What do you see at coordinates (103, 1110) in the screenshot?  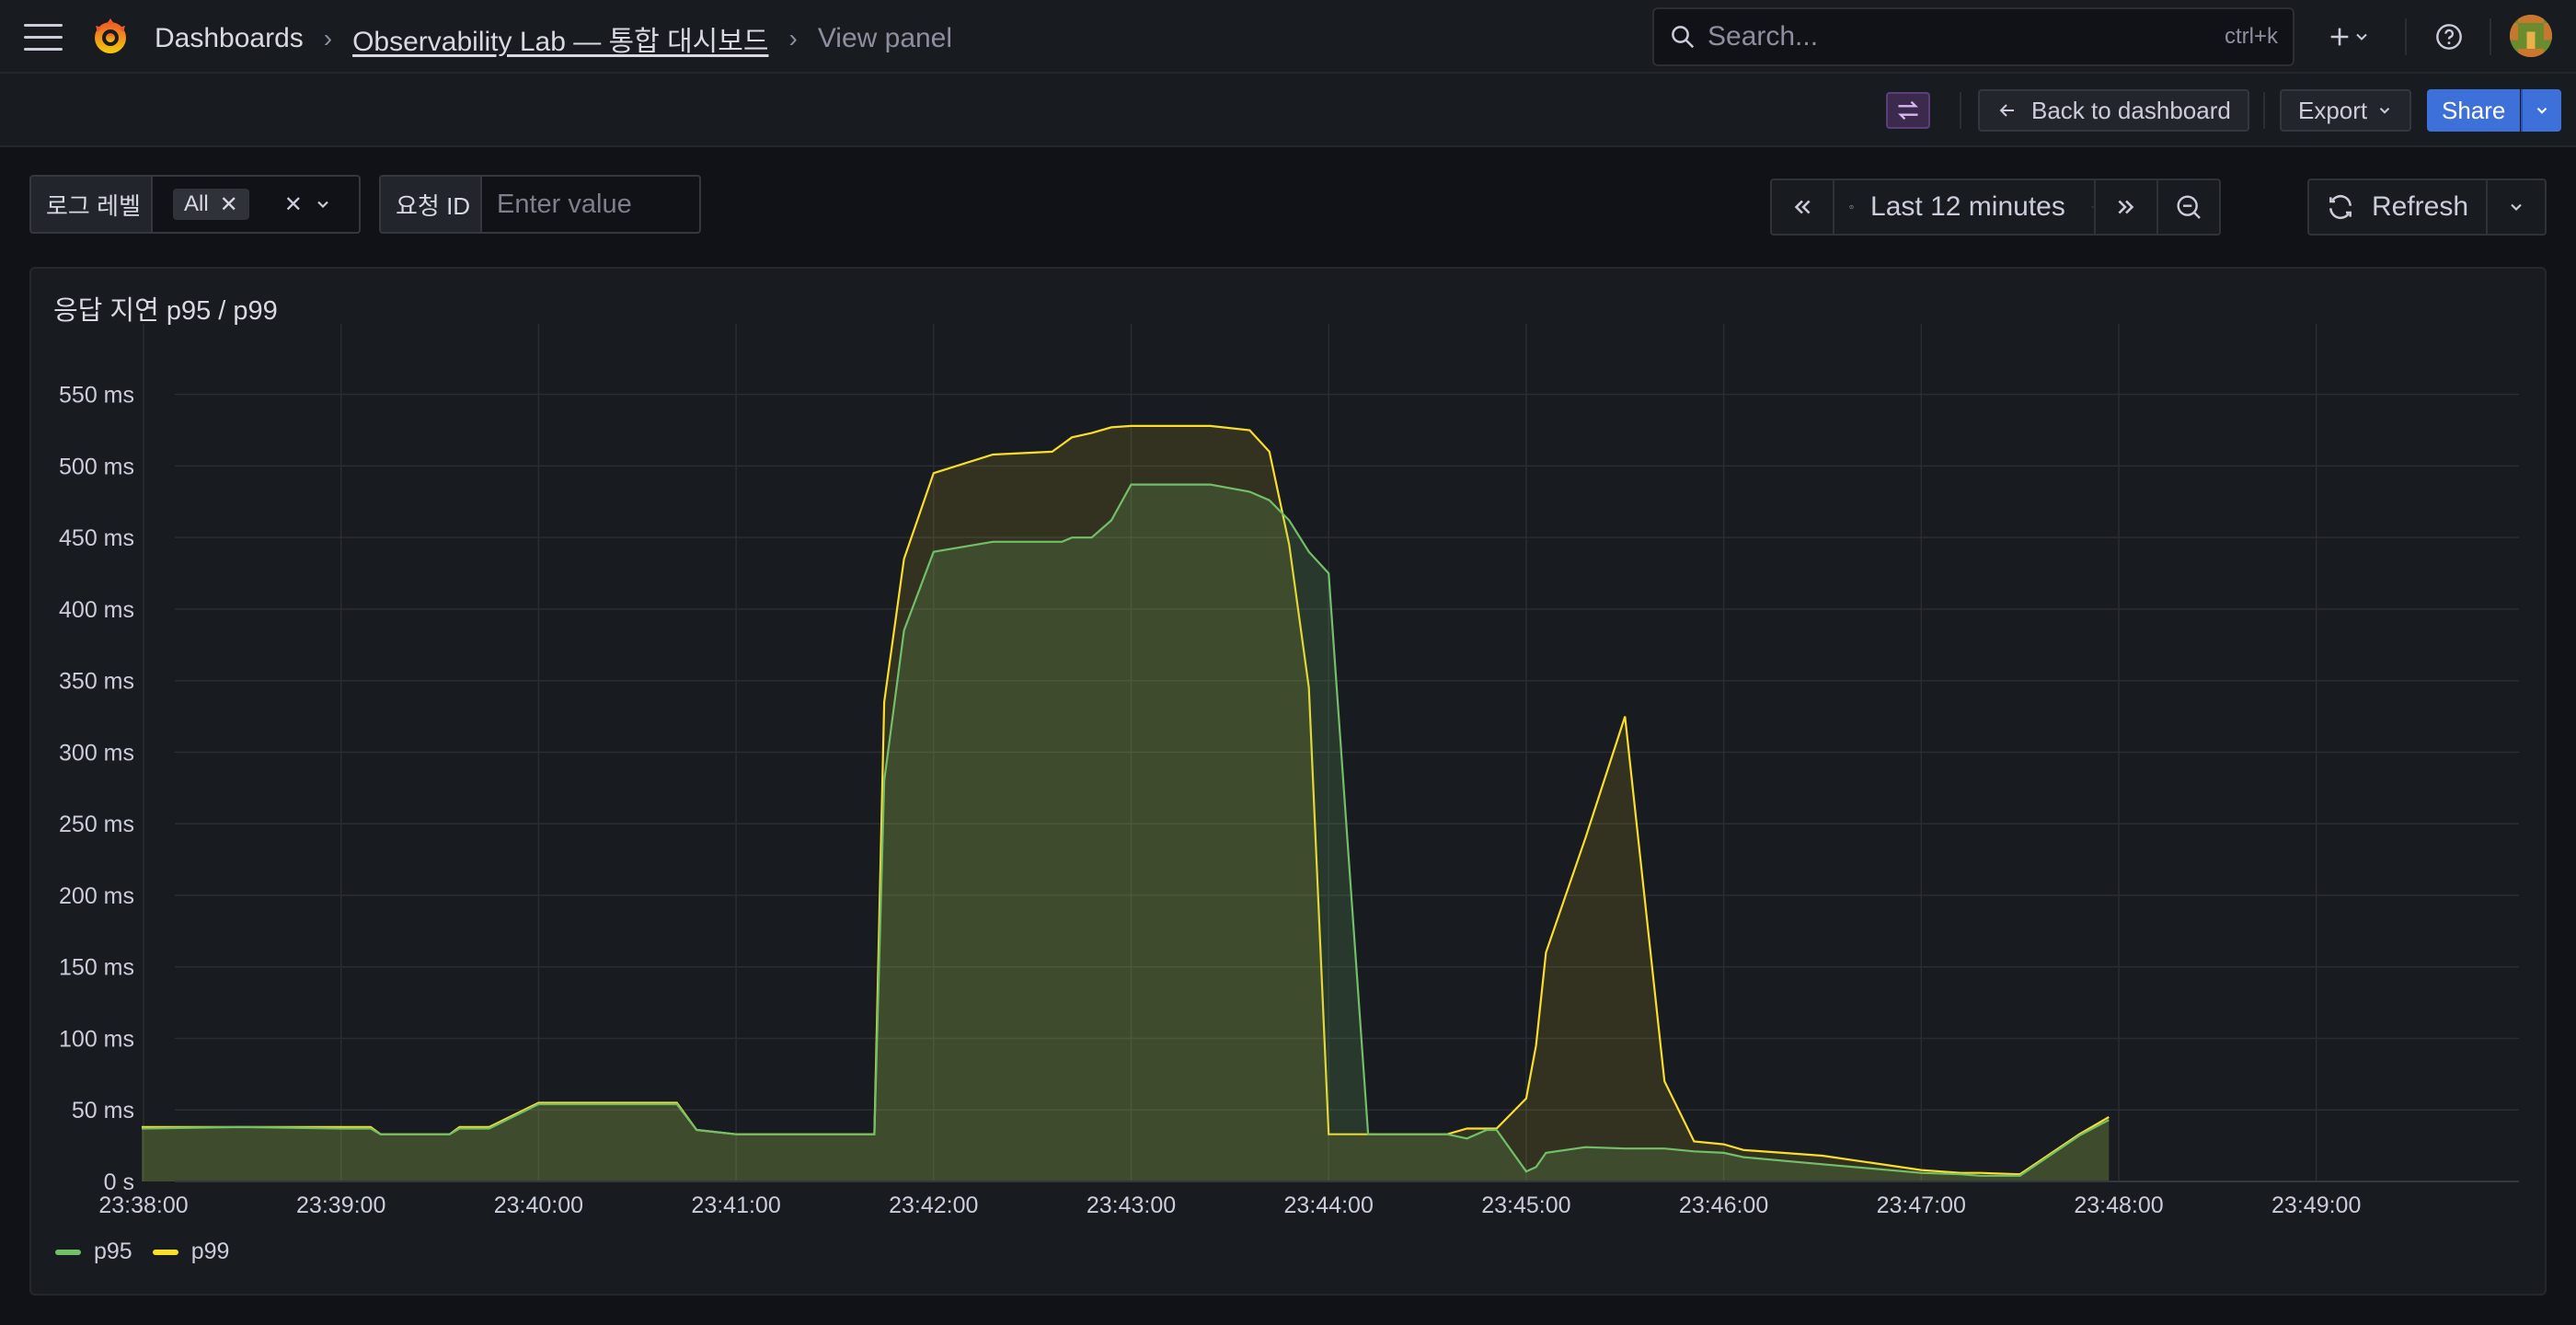 I see `y-tick-label: 50 ms` at bounding box center [103, 1110].